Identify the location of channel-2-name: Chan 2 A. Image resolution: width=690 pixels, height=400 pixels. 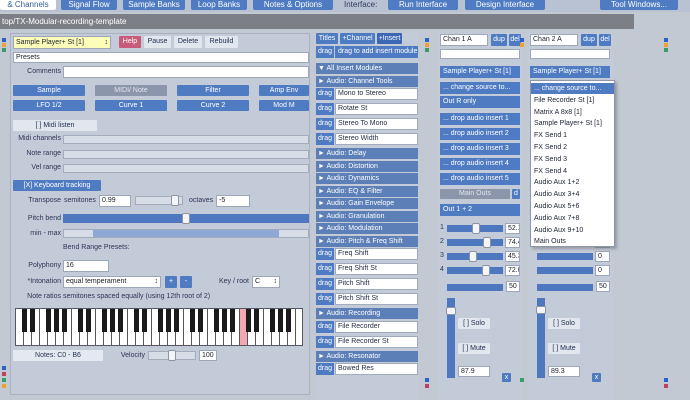
(554, 40).